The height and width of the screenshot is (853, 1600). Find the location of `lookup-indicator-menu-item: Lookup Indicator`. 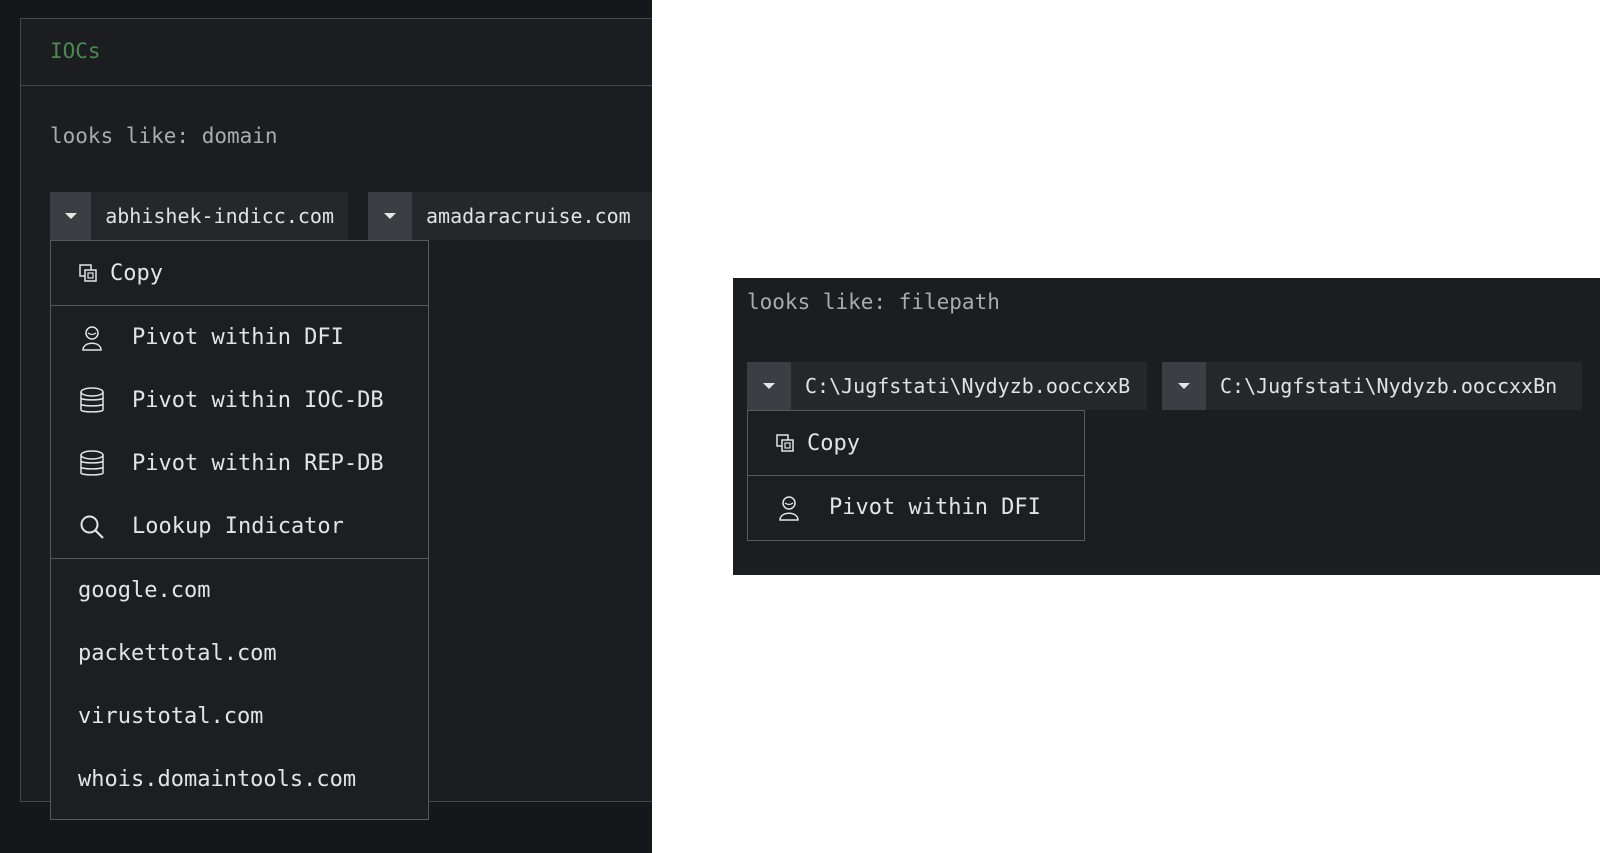

lookup-indicator-menu-item: Lookup Indicator is located at coordinates (239, 526).